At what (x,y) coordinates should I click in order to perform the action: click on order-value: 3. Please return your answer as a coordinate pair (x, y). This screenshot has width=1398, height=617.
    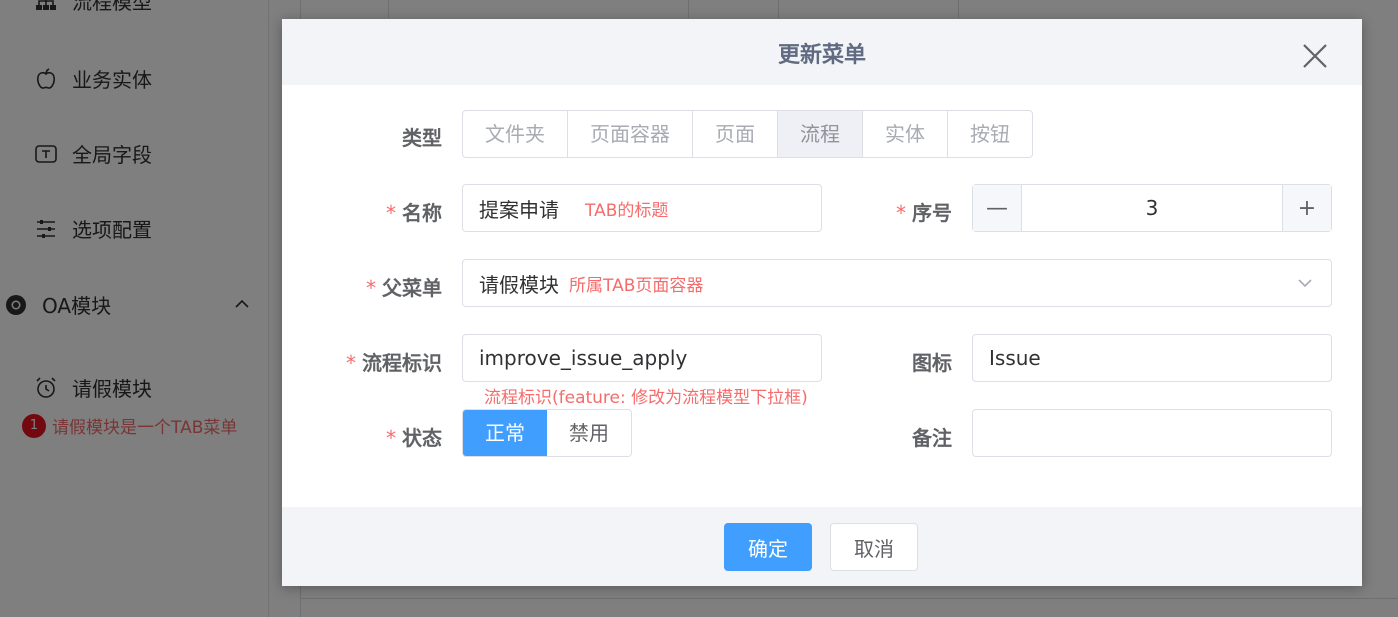
    Looking at the image, I should click on (1152, 208).